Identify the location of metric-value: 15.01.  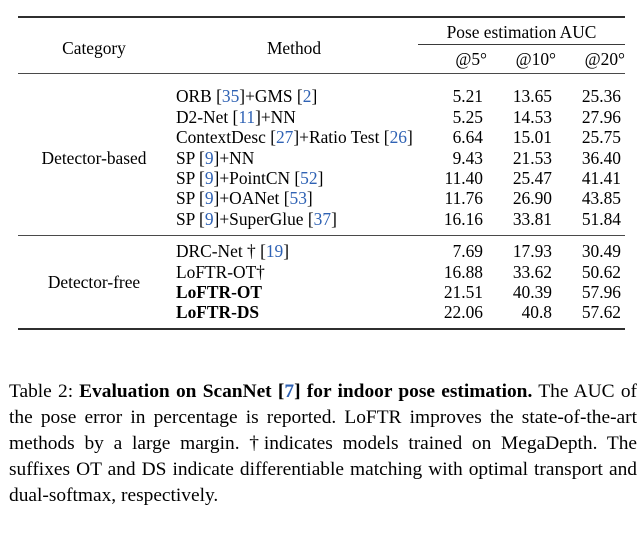
(532, 137).